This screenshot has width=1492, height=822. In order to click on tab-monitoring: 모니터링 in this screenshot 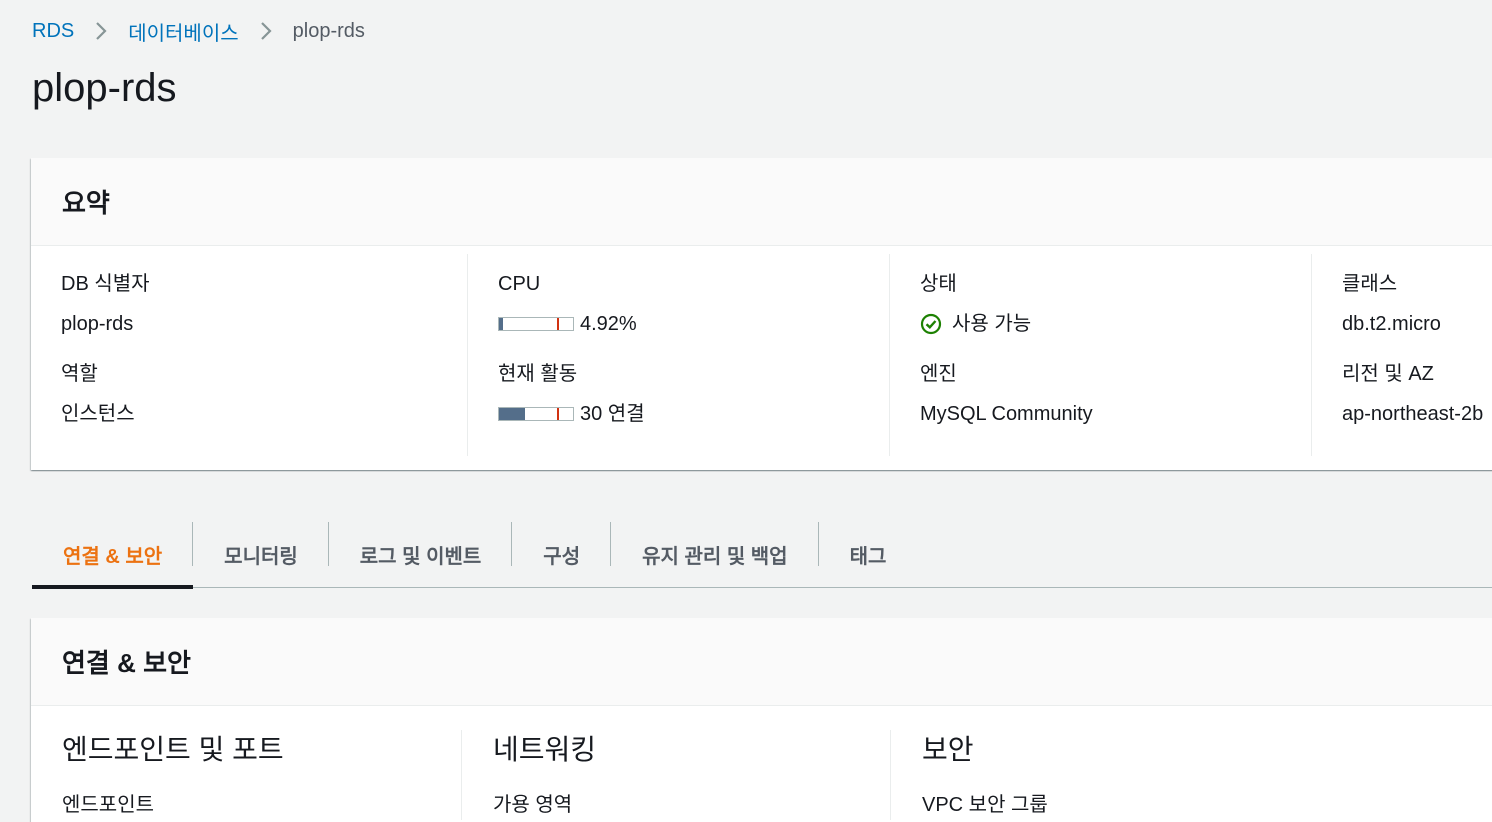, I will do `click(261, 554)`.